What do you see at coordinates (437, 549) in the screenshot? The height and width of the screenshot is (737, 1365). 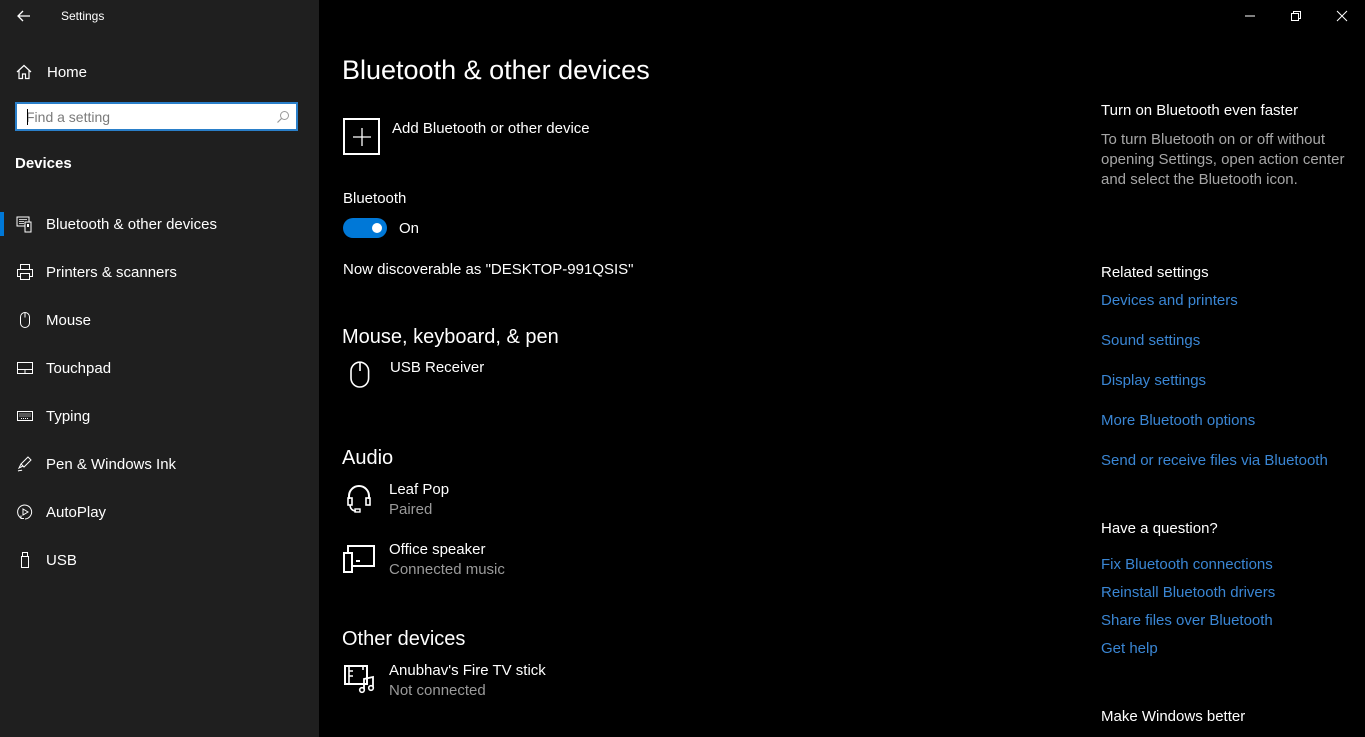 I see `device-name: Office speaker` at bounding box center [437, 549].